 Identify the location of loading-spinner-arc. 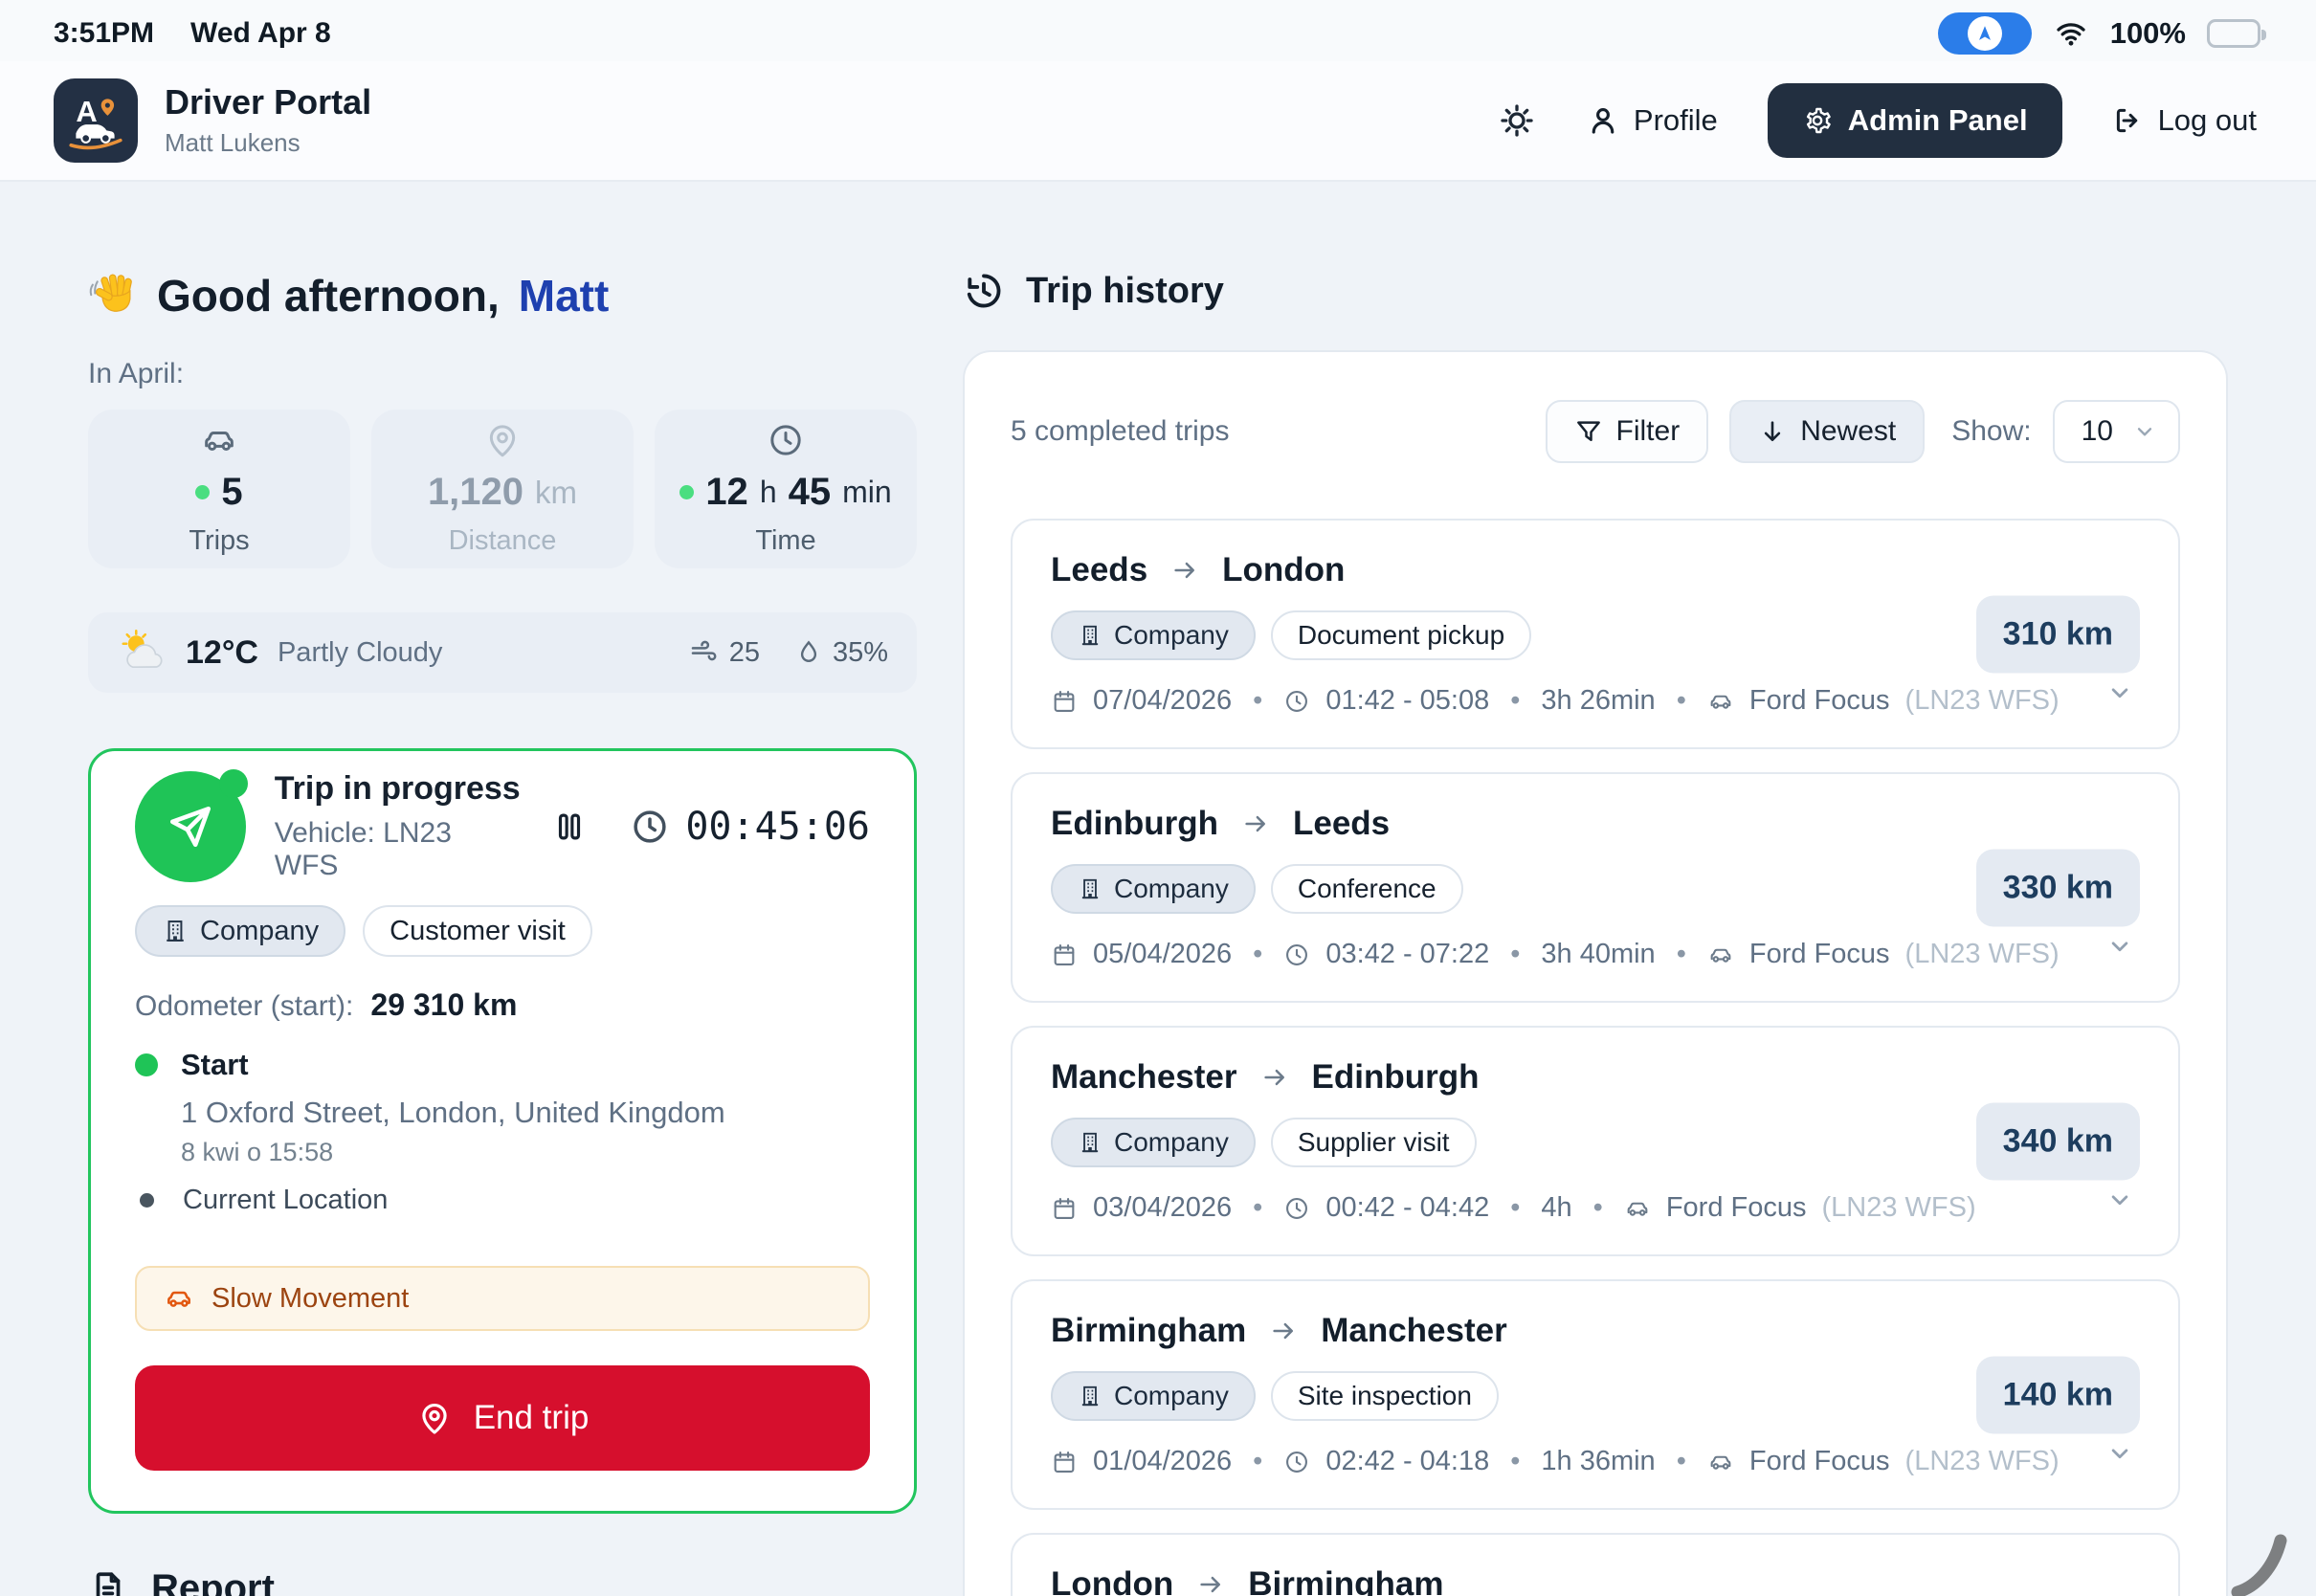
(2259, 1565).